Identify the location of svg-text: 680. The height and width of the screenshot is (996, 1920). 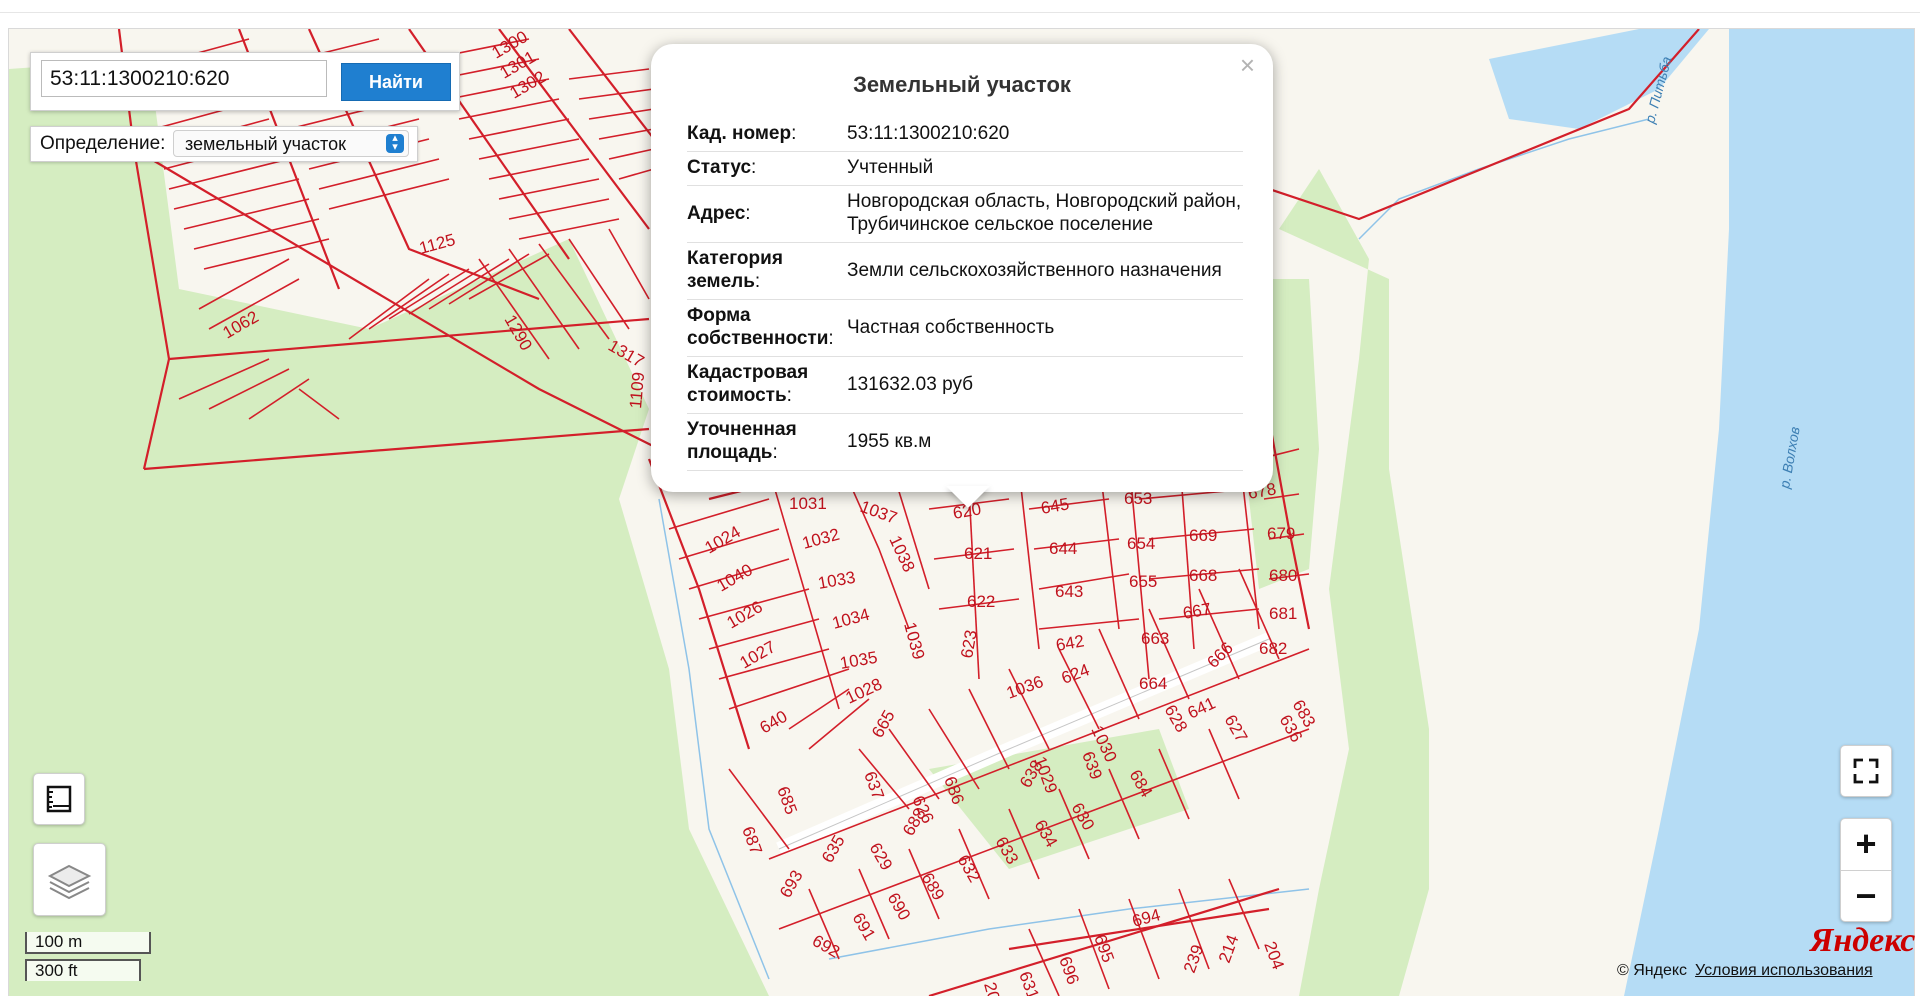
(1283, 575).